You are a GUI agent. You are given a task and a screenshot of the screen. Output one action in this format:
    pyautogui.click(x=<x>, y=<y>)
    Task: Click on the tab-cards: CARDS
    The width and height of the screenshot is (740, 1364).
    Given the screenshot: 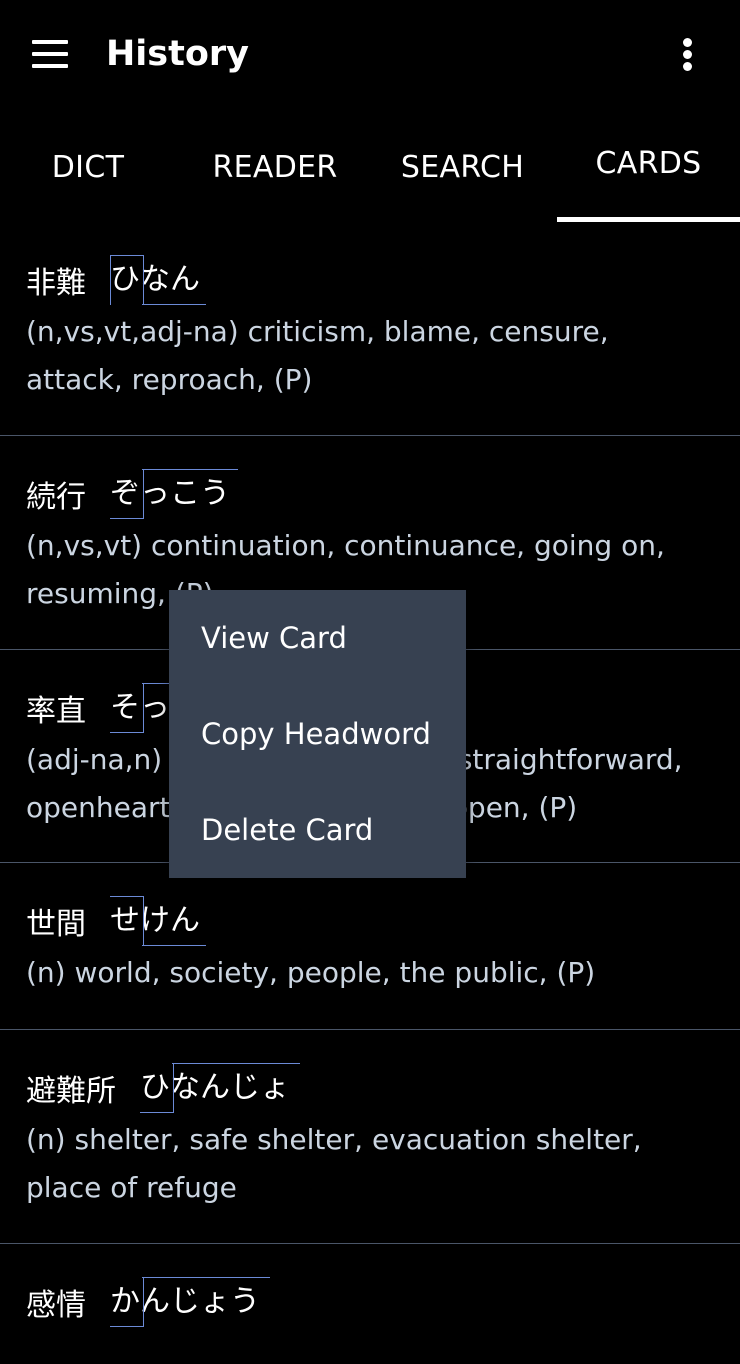 What is the action you would take?
    pyautogui.click(x=648, y=163)
    